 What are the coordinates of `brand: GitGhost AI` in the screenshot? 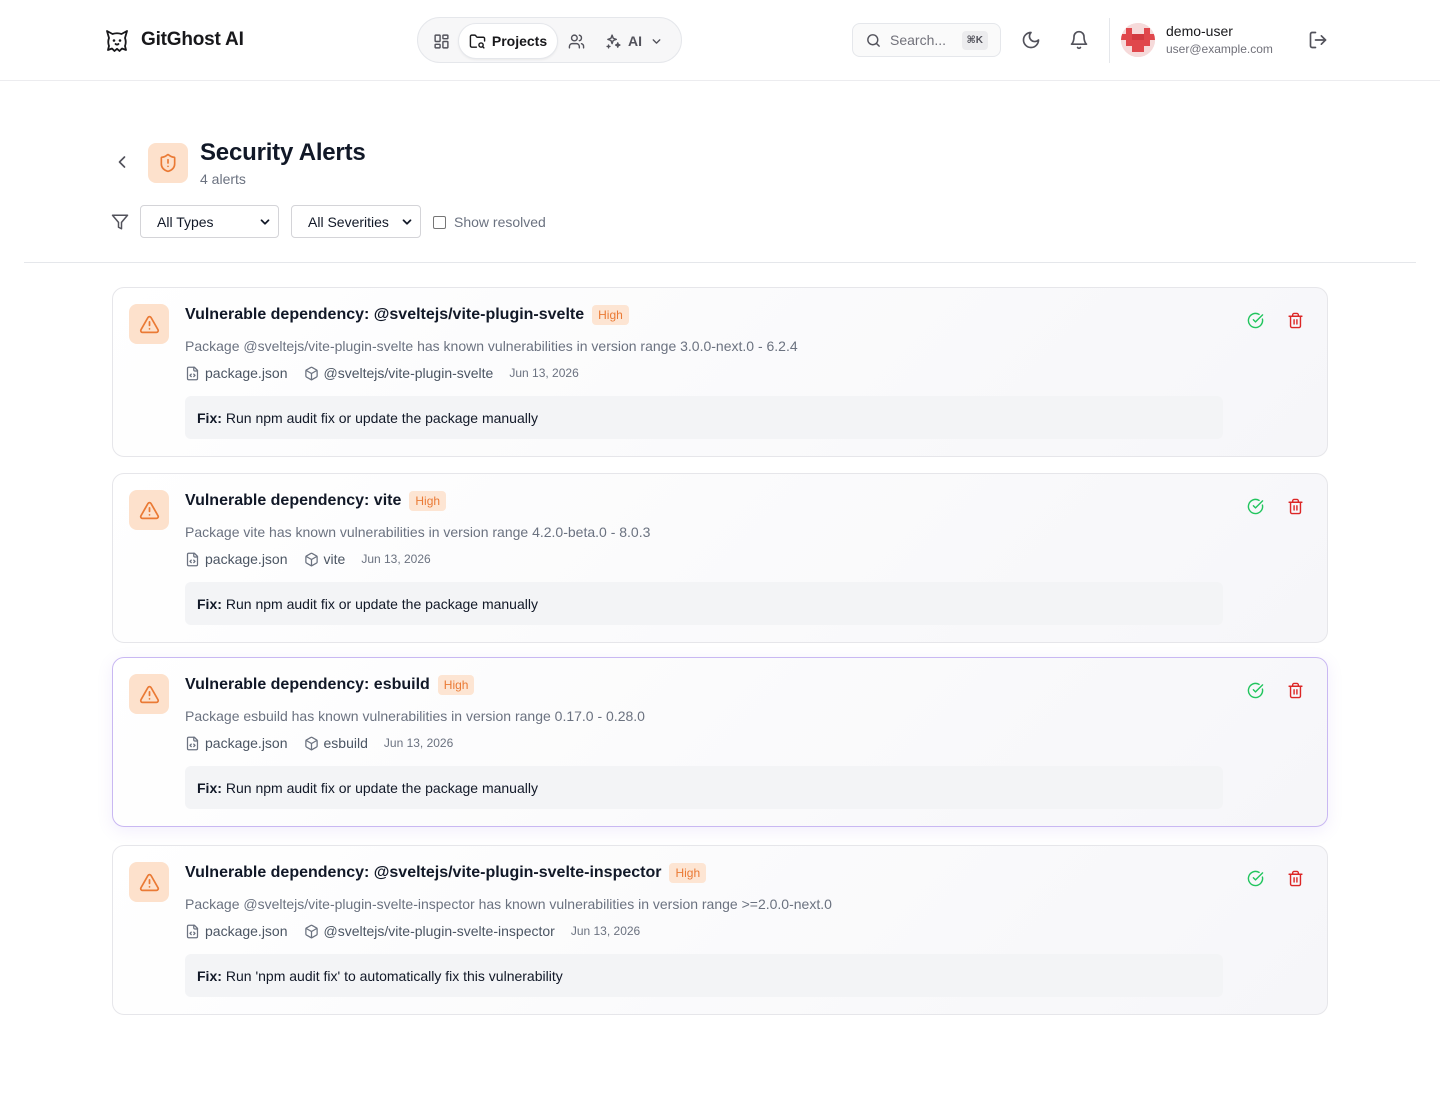 It's located at (173, 40).